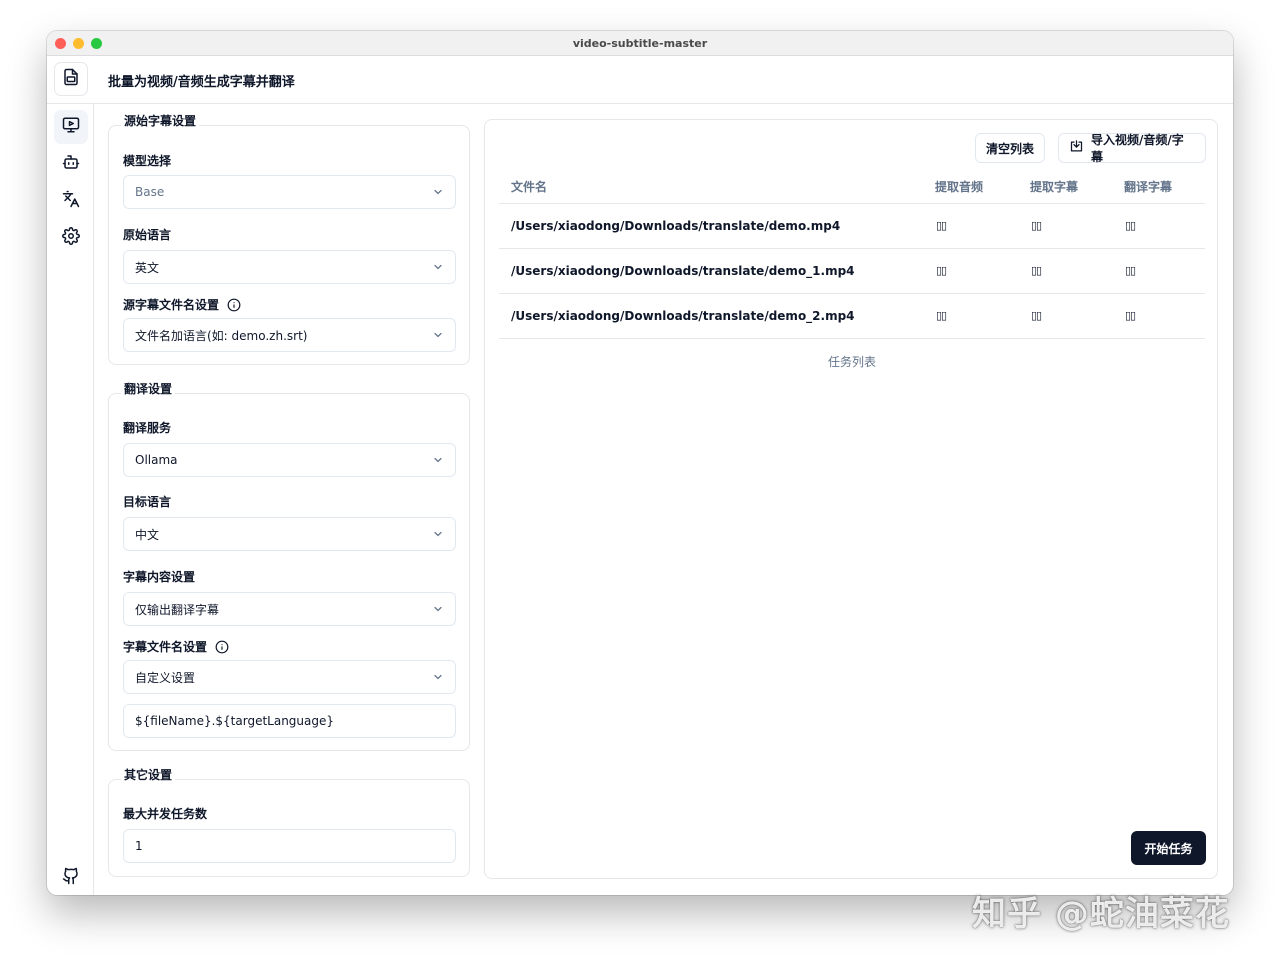 This screenshot has width=1280, height=958. Describe the element at coordinates (1101, 914) in the screenshot. I see `watermark: 知乎 @蛇油菜花` at that location.